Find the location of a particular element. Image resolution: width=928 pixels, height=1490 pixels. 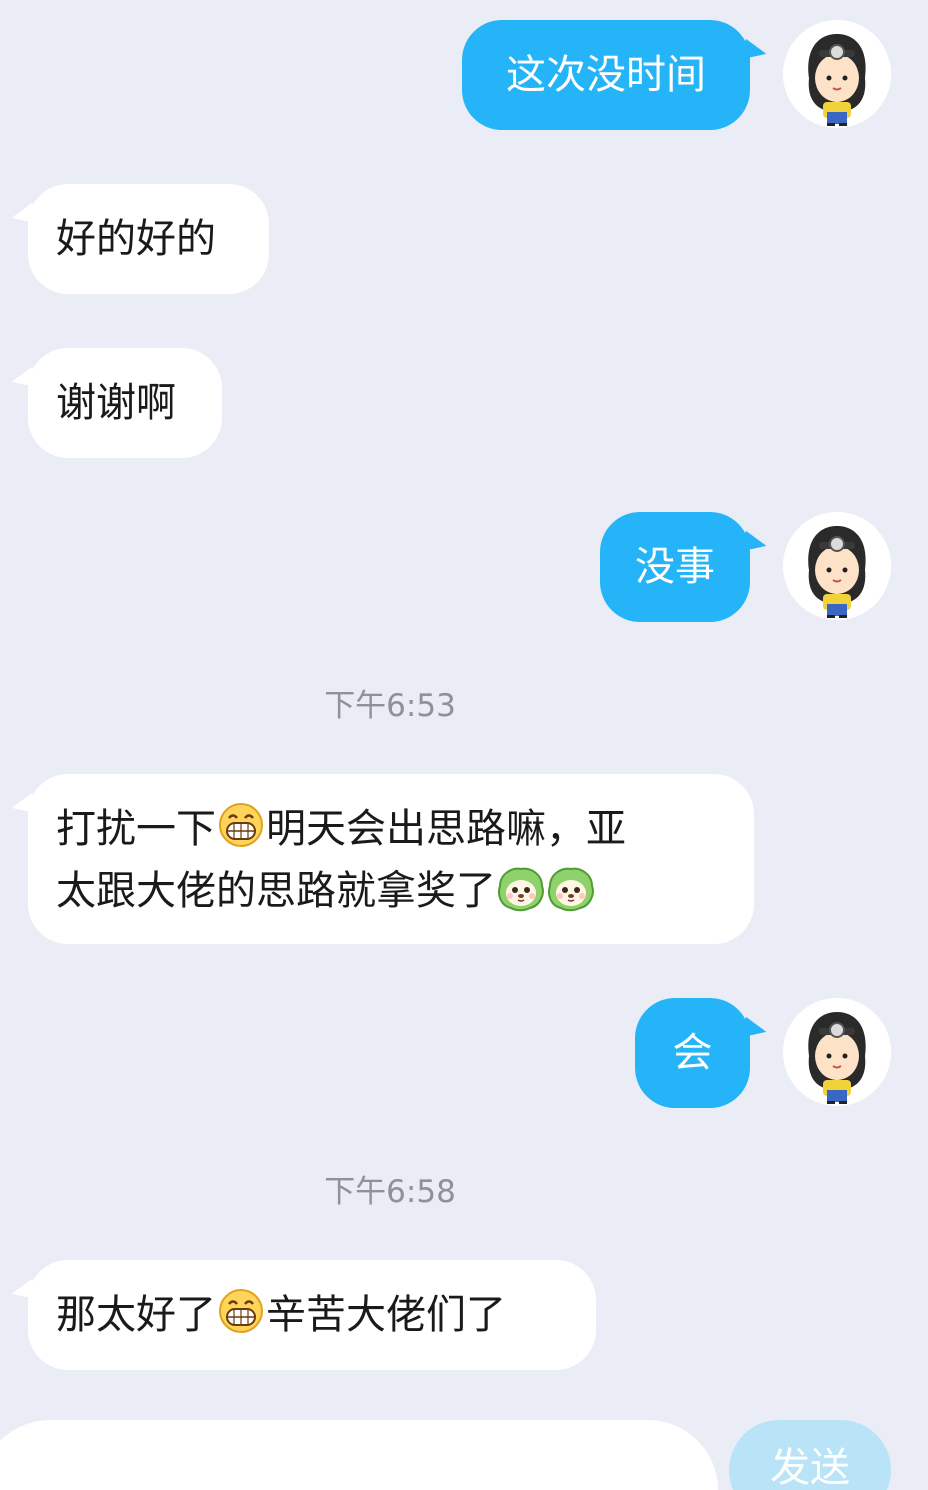

timestamp: 下午6:58 is located at coordinates (390, 1192).